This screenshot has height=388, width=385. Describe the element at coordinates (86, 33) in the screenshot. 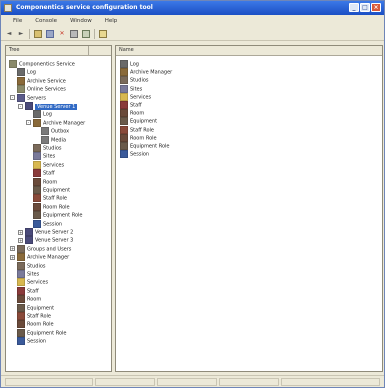

I see `export-icon` at that location.